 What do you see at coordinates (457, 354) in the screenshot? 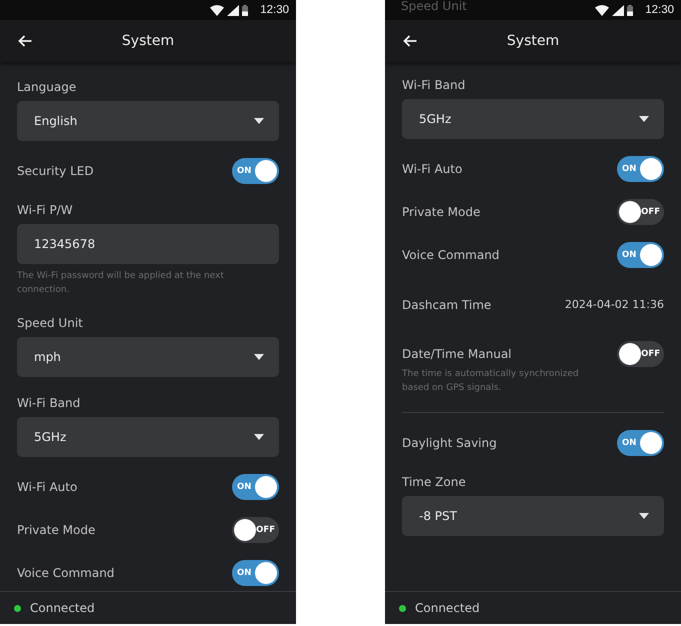
I see `setting-label: Date/Time Manual` at bounding box center [457, 354].